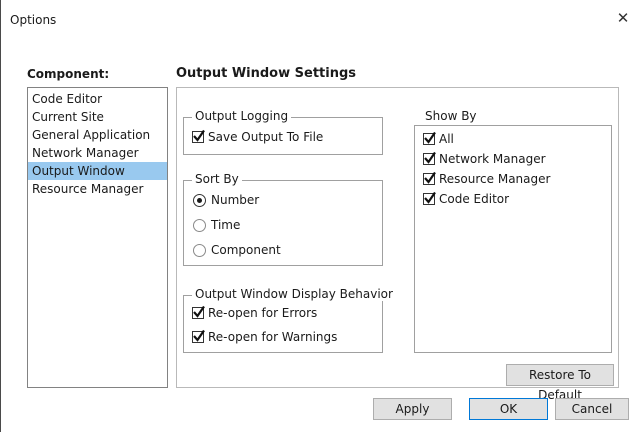 This screenshot has width=631, height=432. What do you see at coordinates (91, 135) in the screenshot?
I see `component-item-label: General Application` at bounding box center [91, 135].